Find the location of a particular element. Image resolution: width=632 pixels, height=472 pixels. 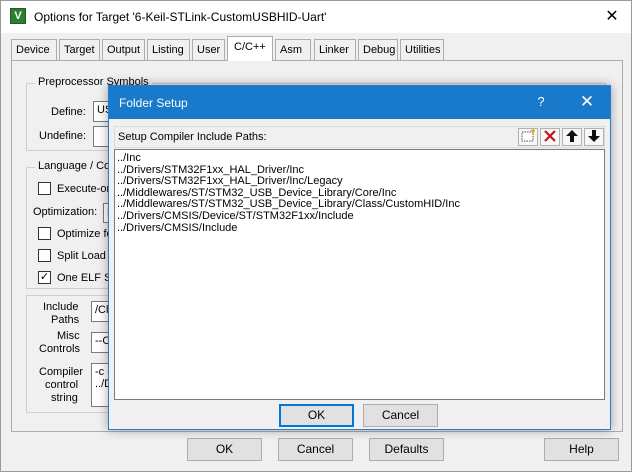

tab-listing: Listing is located at coordinates (168, 49).